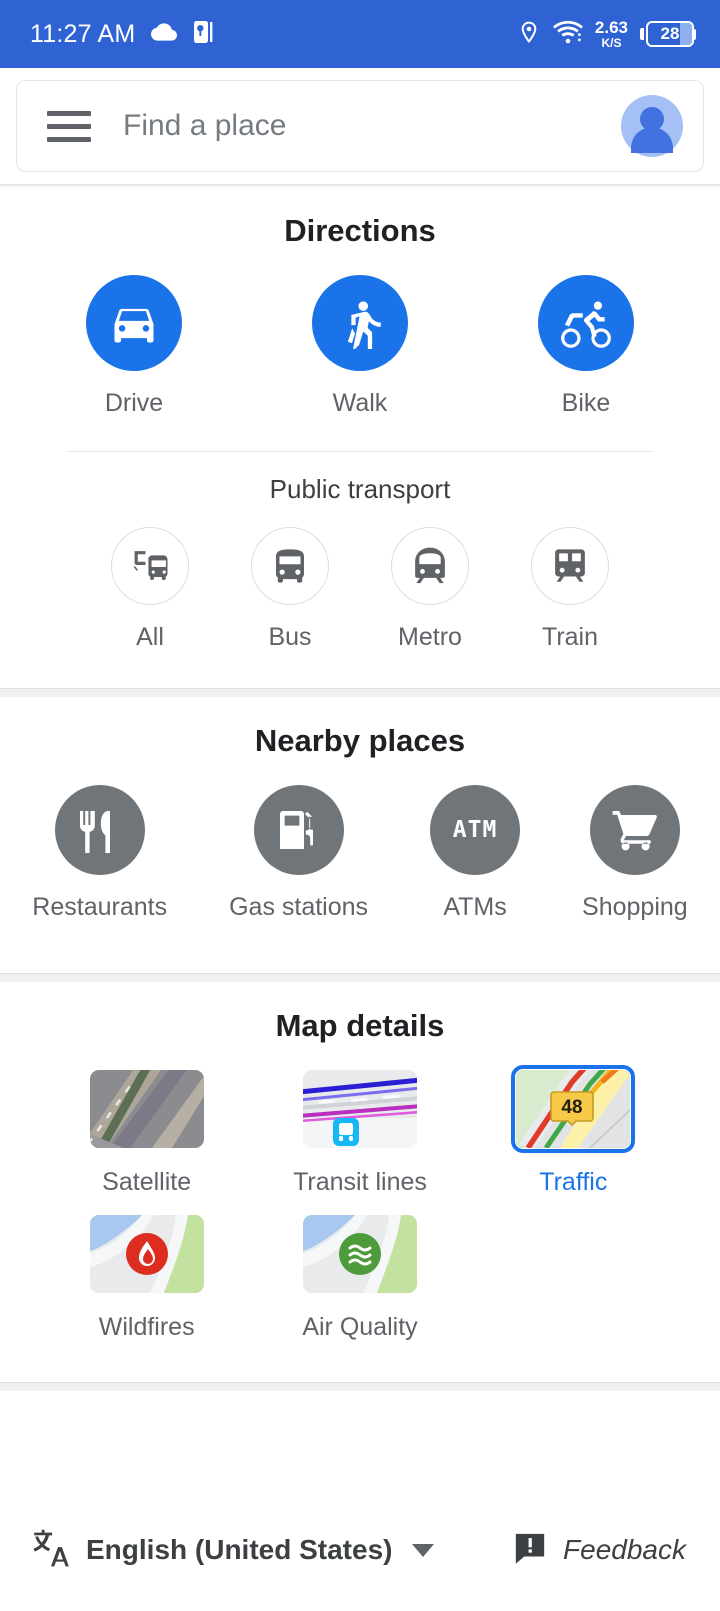 The image size is (720, 1611). I want to click on language-selector: English (United States), so click(232, 1550).